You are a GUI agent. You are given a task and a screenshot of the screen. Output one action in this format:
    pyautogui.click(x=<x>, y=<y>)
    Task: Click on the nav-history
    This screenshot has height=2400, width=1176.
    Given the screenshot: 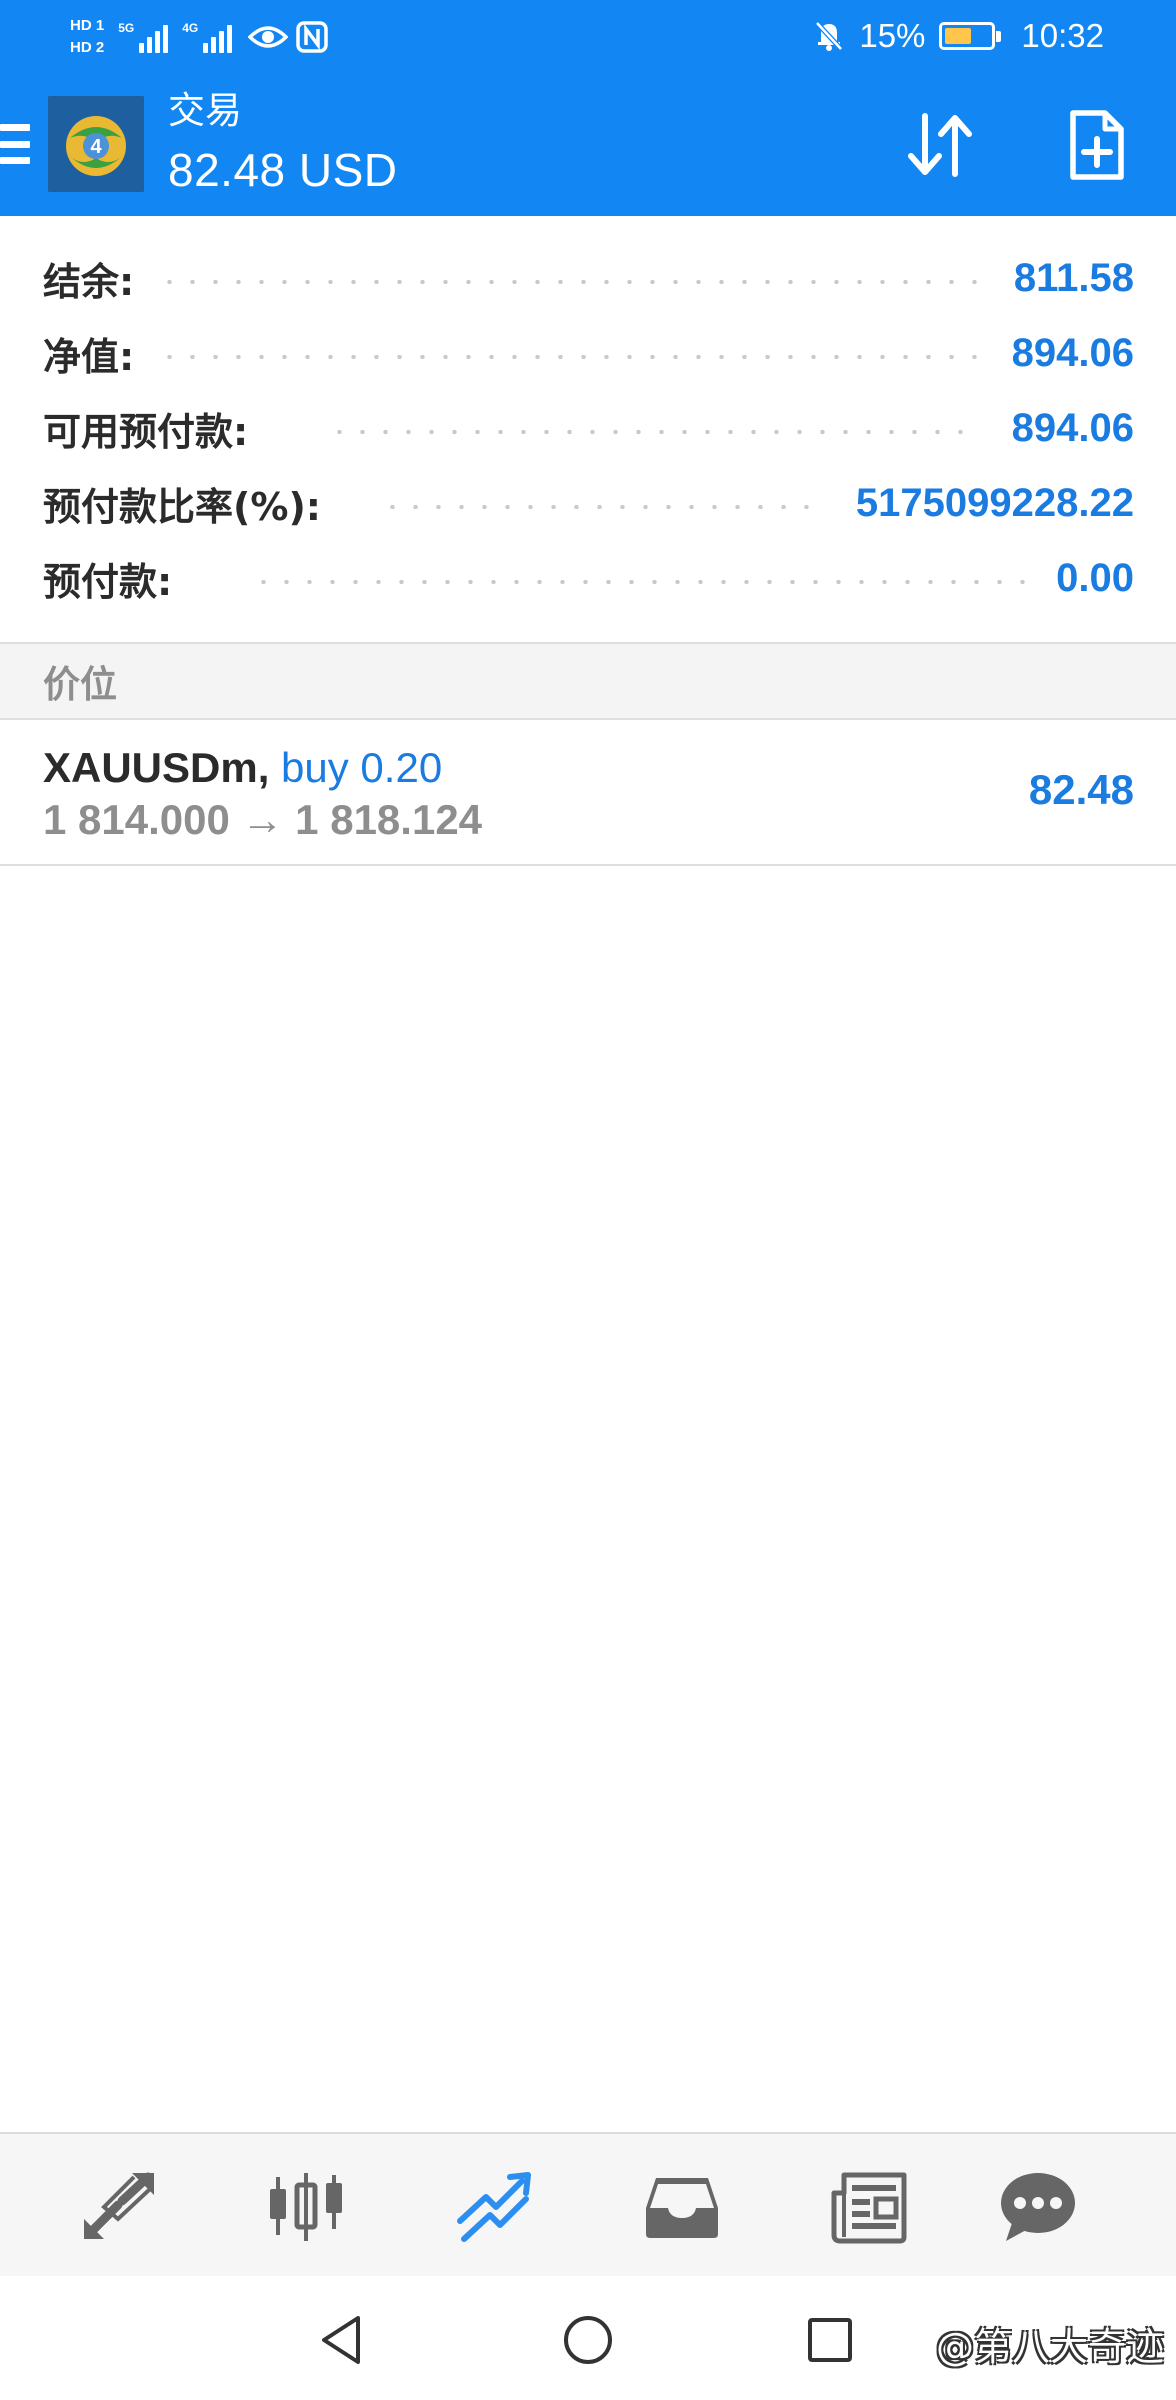 What is the action you would take?
    pyautogui.click(x=682, y=2207)
    